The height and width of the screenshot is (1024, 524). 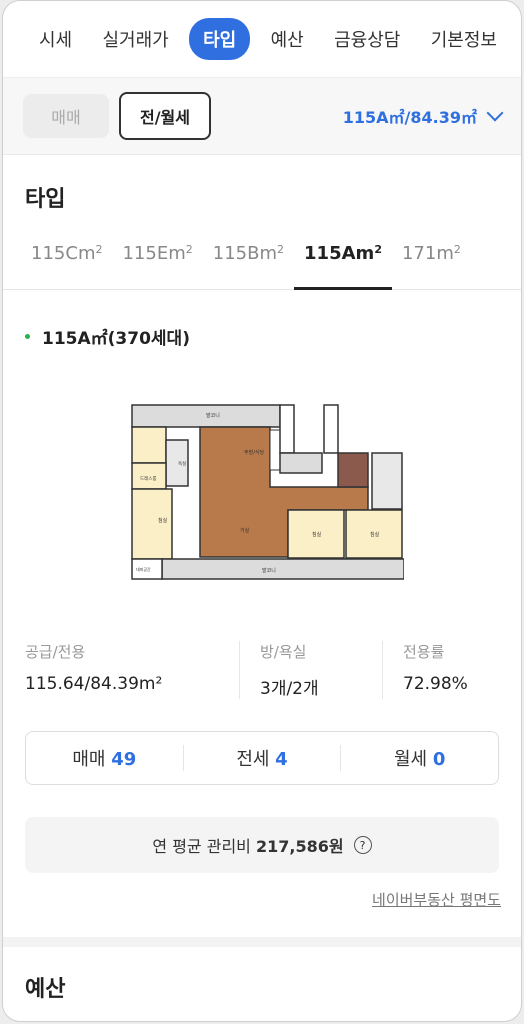 What do you see at coordinates (409, 117) in the screenshot?
I see `area-selector-label: 115A㎡/84.39㎡` at bounding box center [409, 117].